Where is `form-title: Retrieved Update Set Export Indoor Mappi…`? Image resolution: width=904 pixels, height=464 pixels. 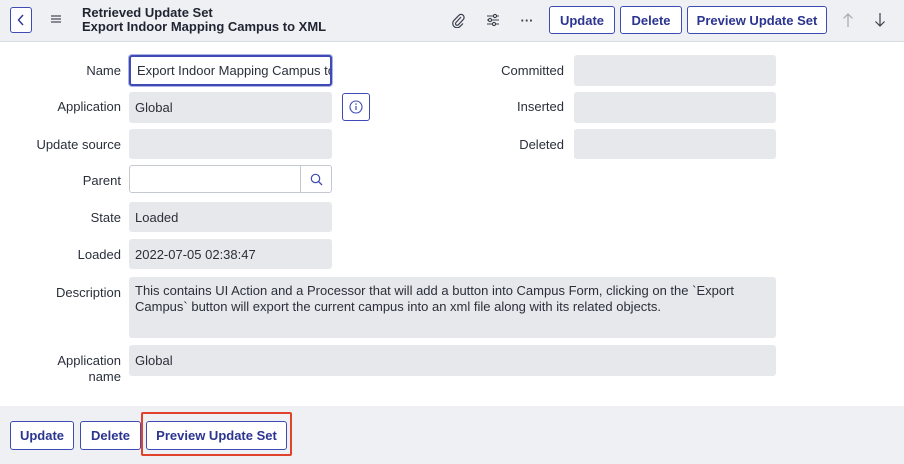 form-title: Retrieved Update Set Export Indoor Mappi… is located at coordinates (204, 20).